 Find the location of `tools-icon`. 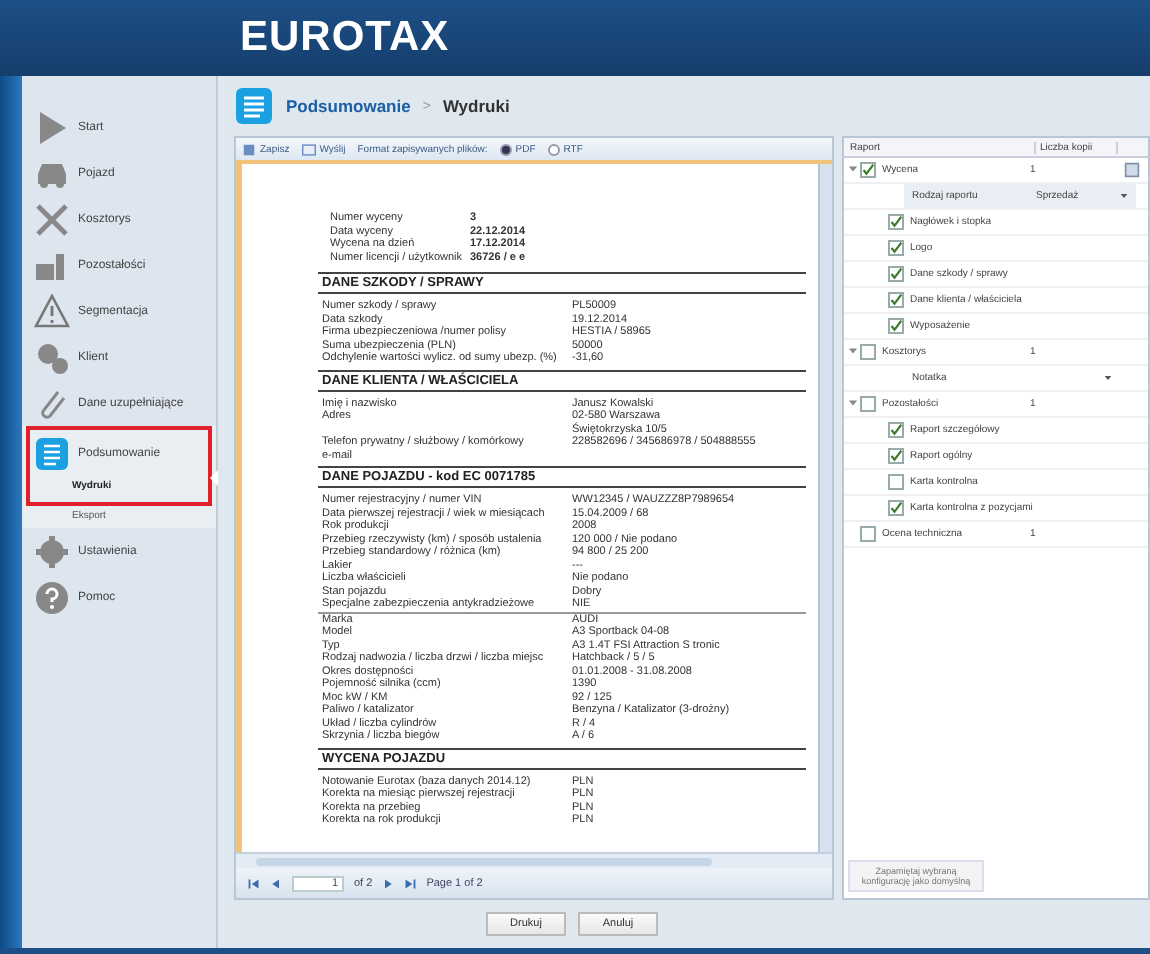

tools-icon is located at coordinates (52, 219).